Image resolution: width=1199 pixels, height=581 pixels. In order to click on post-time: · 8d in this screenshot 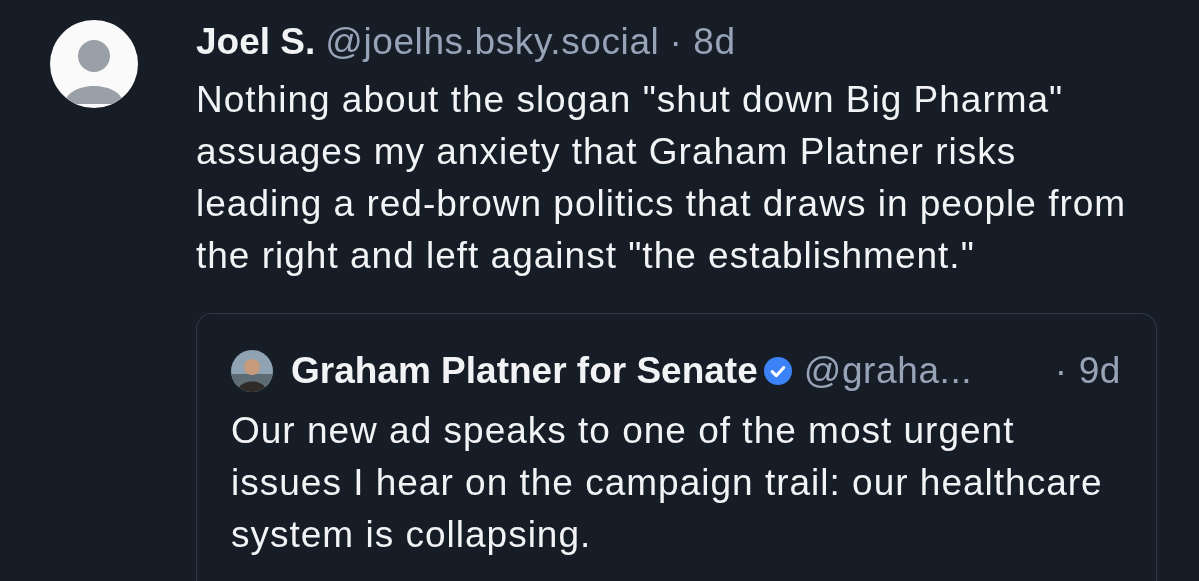, I will do `click(702, 42)`.